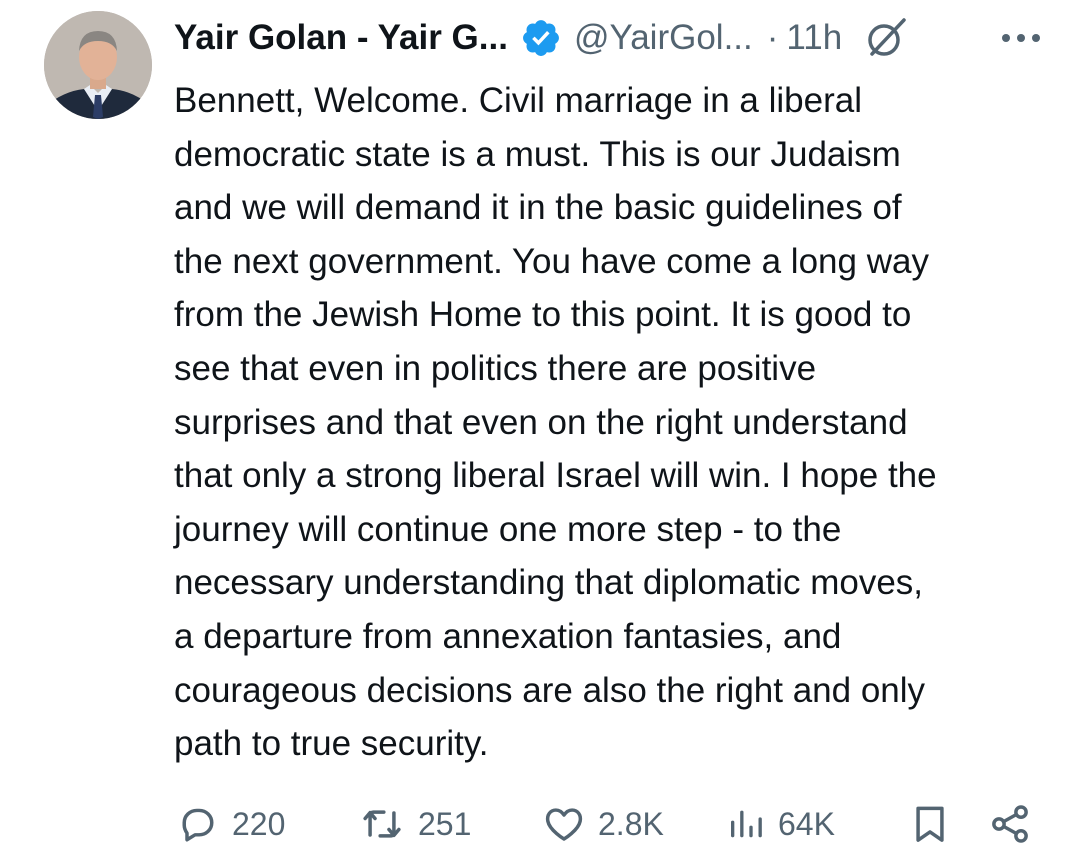  I want to click on grok-icon, so click(886, 38).